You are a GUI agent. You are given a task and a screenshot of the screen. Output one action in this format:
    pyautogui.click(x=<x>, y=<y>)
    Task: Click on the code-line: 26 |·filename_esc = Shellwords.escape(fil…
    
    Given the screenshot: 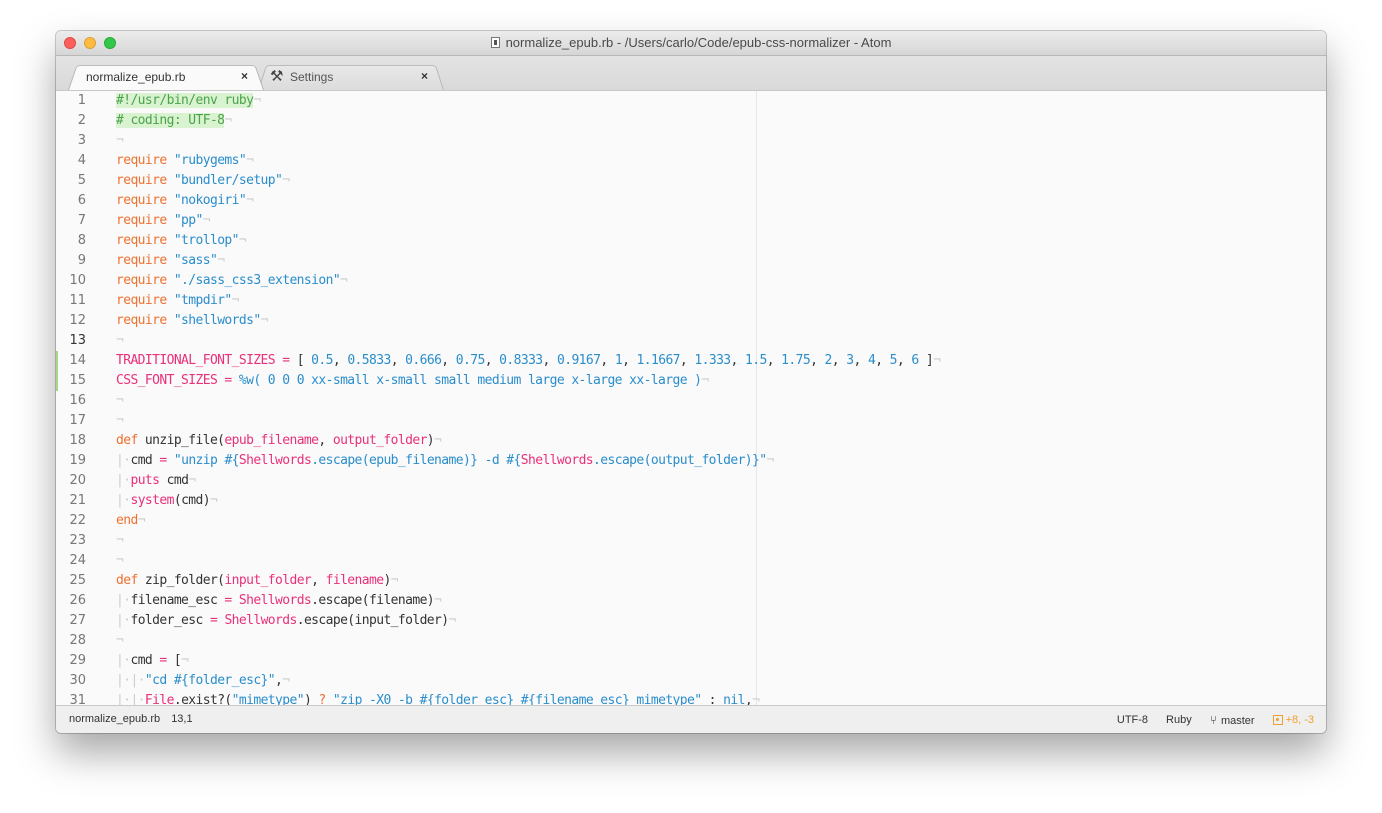 What is the action you would take?
    pyautogui.click(x=691, y=601)
    